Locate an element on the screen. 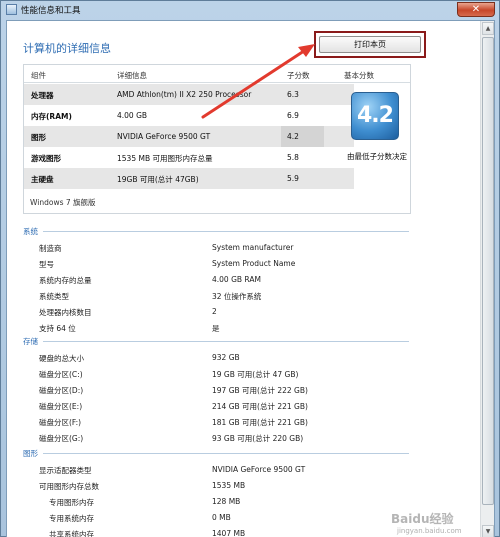 This screenshot has height=537, width=500. component-detail: NVIDIA GeForce 9500 GT is located at coordinates (164, 136).